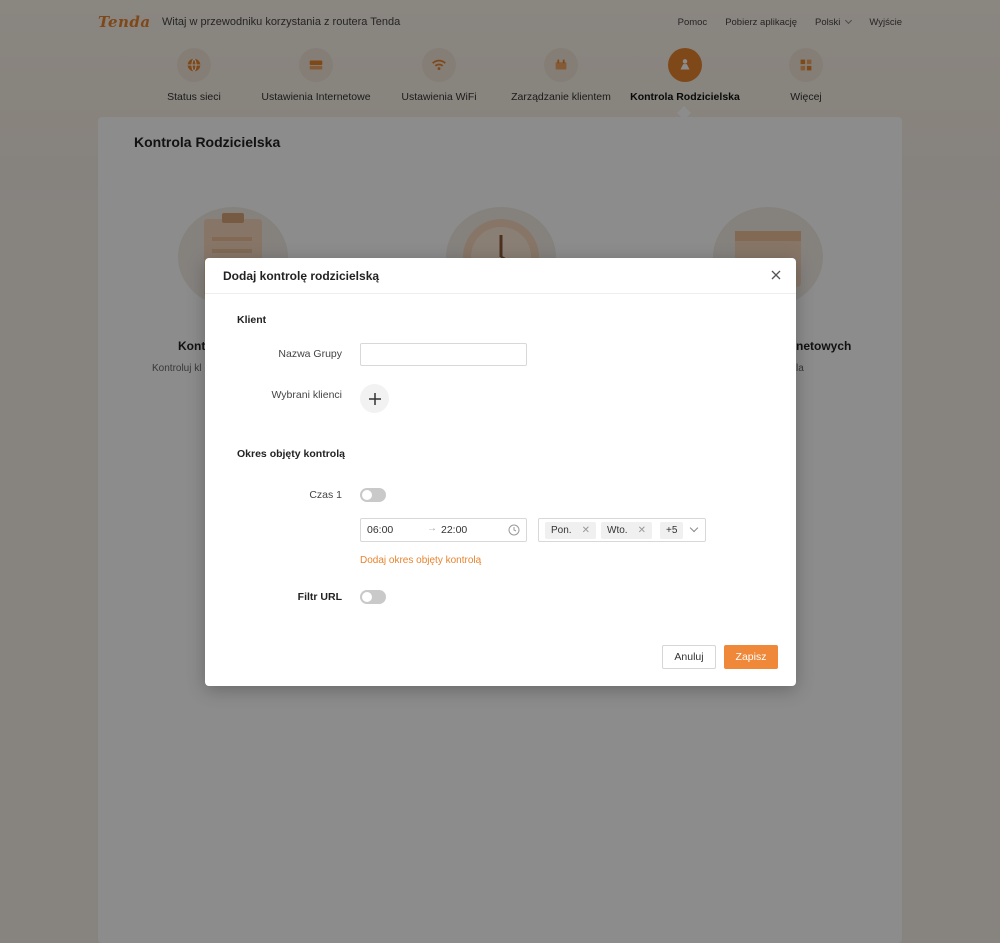 This screenshot has width=1000, height=943. Describe the element at coordinates (373, 597) in the screenshot. I see `url-filter-toggle` at that location.